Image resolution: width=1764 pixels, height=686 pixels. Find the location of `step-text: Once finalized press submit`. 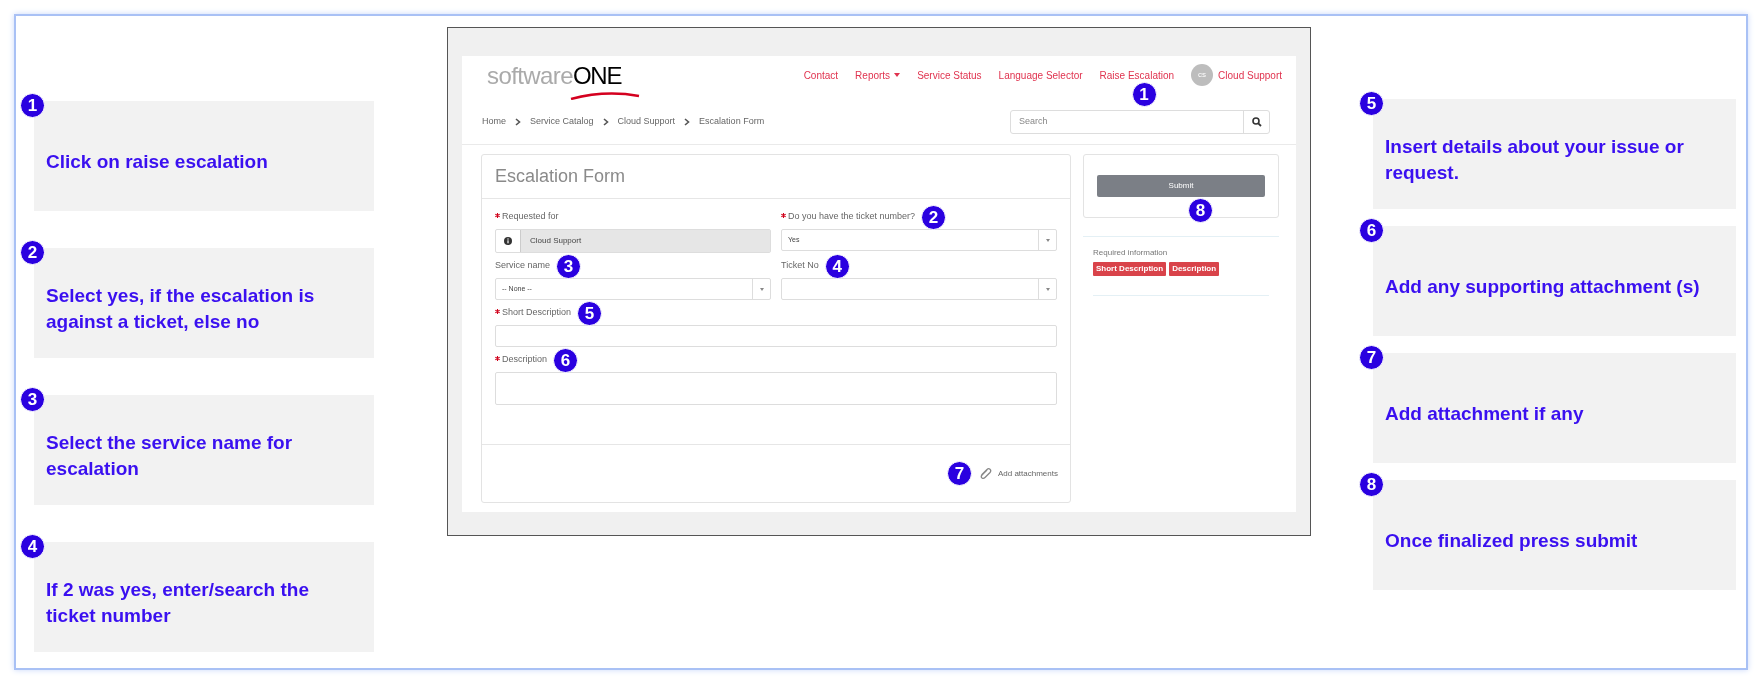

step-text: Once finalized press submit is located at coordinates (1511, 541).